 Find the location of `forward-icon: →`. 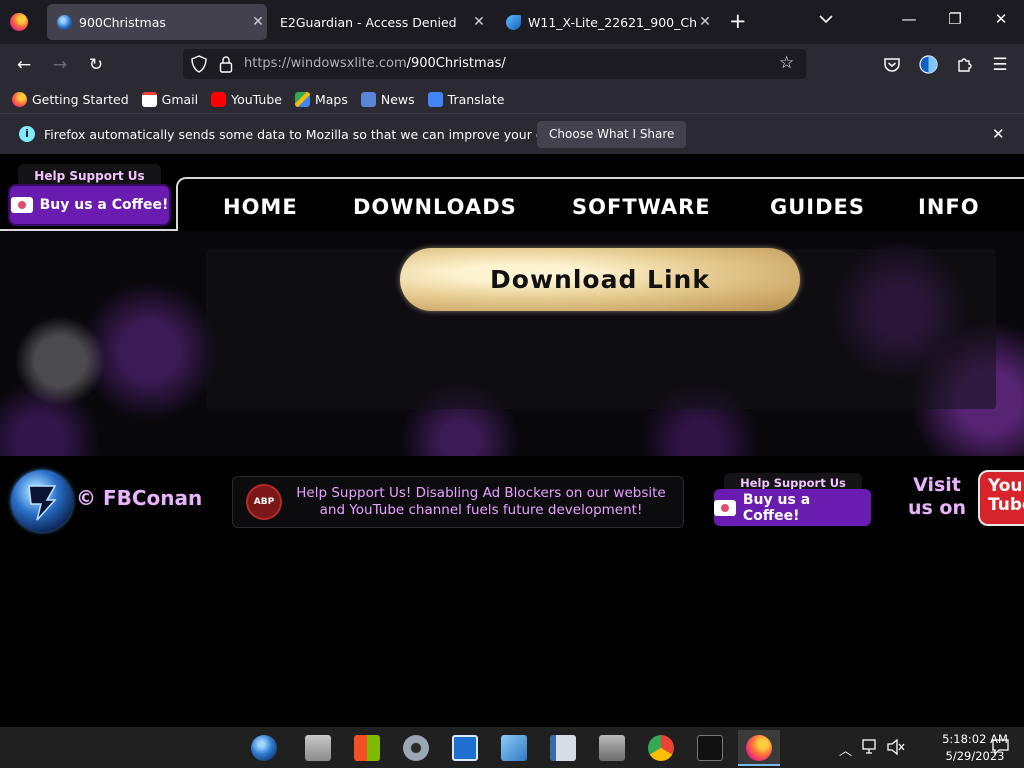

forward-icon: → is located at coordinates (60, 65).